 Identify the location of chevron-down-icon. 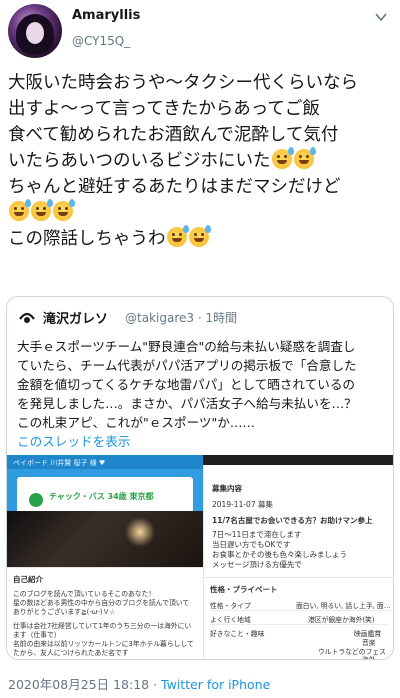
(381, 17).